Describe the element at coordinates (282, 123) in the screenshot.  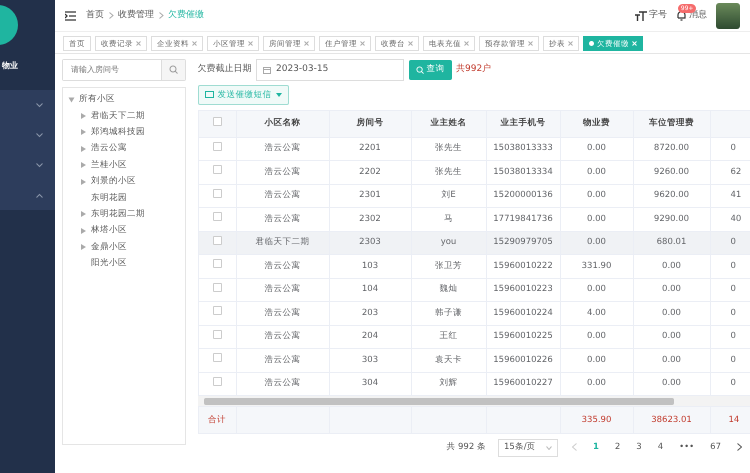
I see `column-header: 小区名称` at that location.